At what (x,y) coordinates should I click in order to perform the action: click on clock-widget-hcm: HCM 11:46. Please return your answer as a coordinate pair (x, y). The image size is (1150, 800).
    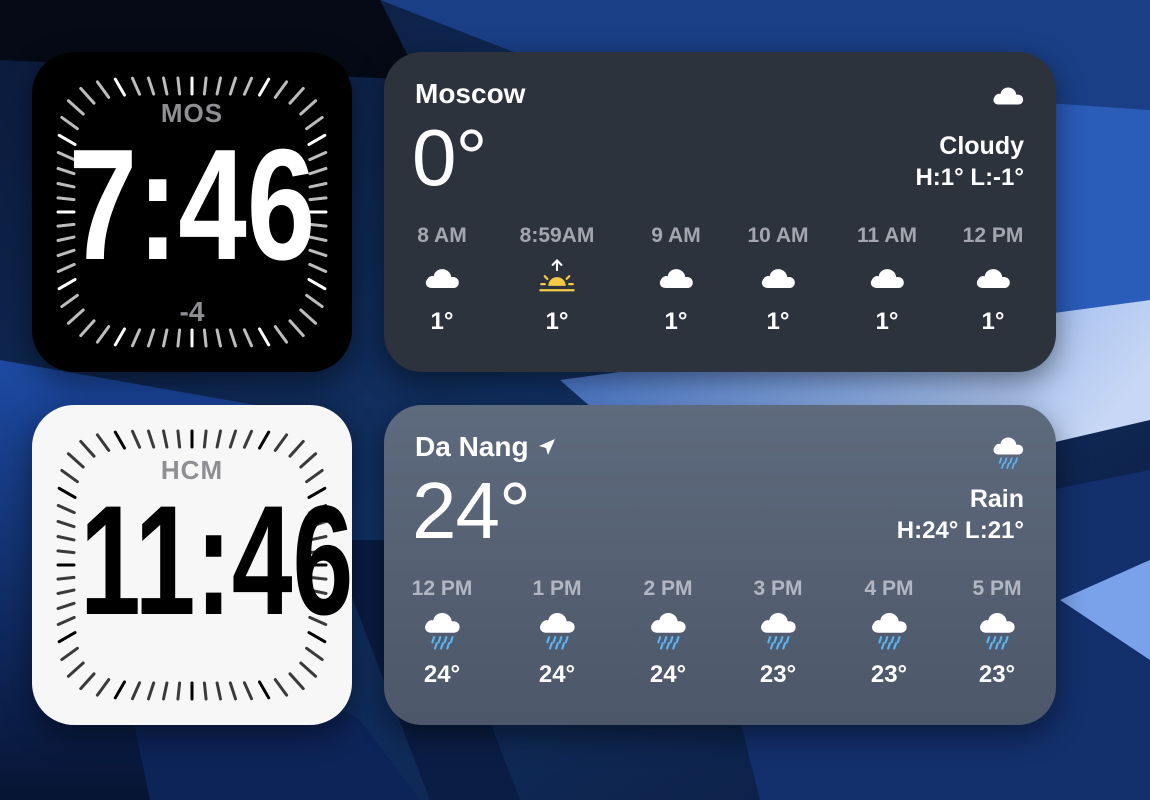
    Looking at the image, I should click on (192, 565).